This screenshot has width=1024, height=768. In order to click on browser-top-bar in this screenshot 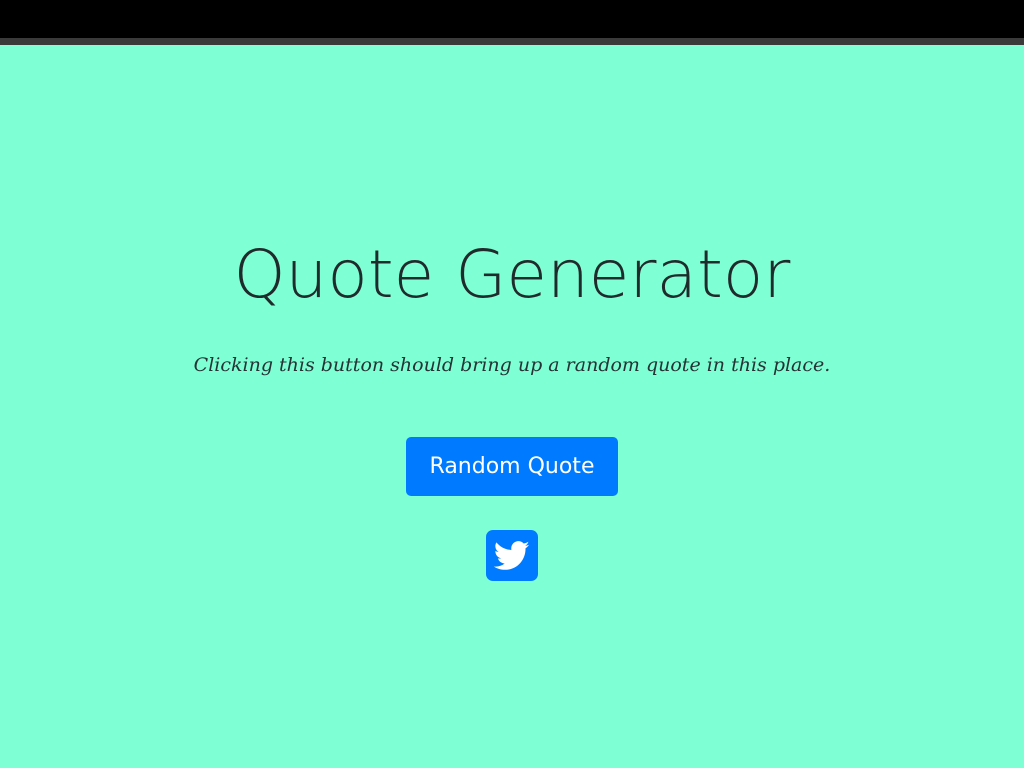, I will do `click(512, 19)`.